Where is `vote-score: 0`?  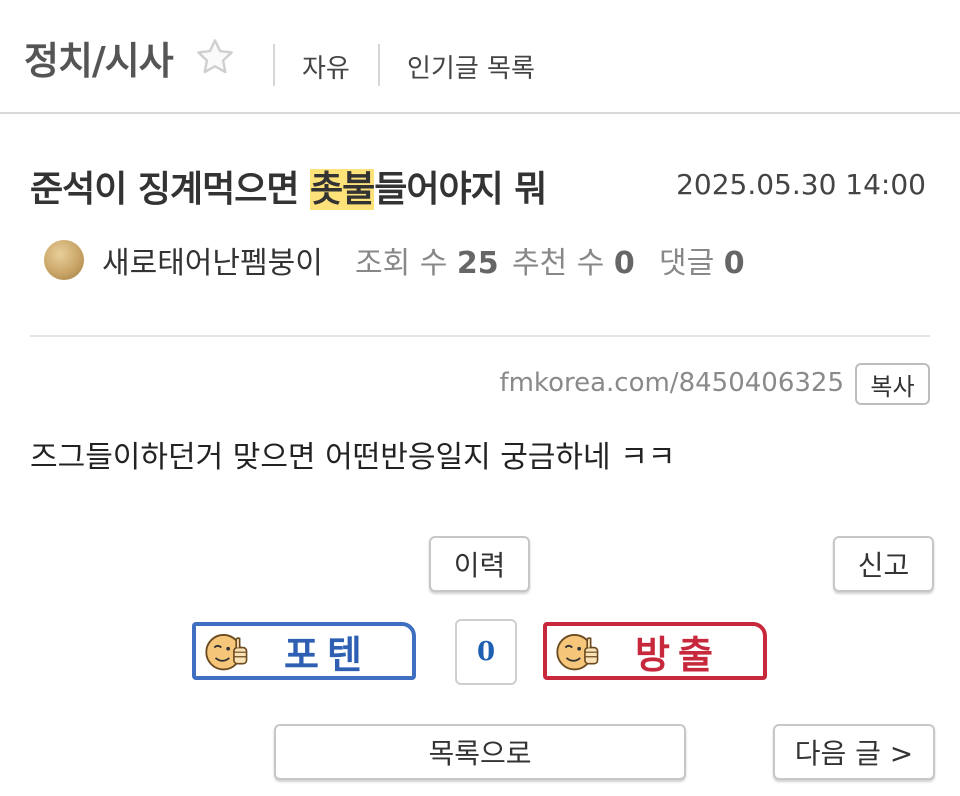 vote-score: 0 is located at coordinates (486, 652).